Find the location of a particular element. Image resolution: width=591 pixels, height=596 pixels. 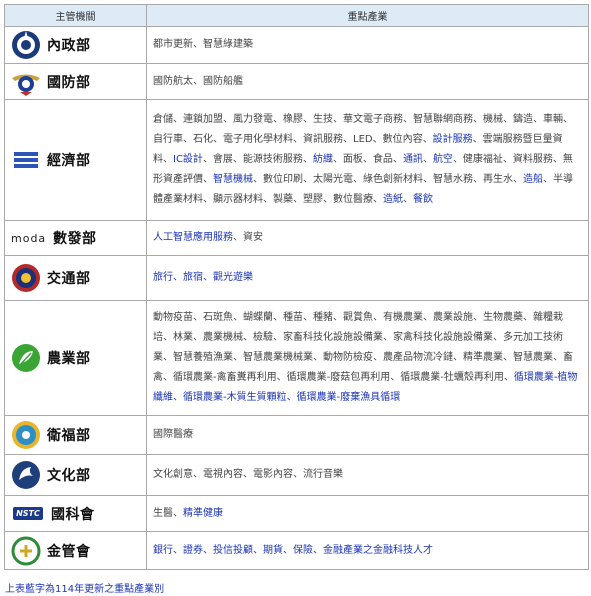

industry-updated-text: 設計服務 is located at coordinates (452, 139).